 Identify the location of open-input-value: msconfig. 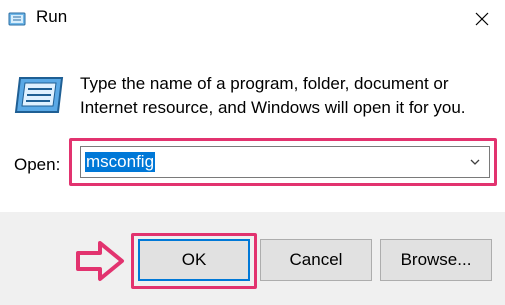
(120, 162).